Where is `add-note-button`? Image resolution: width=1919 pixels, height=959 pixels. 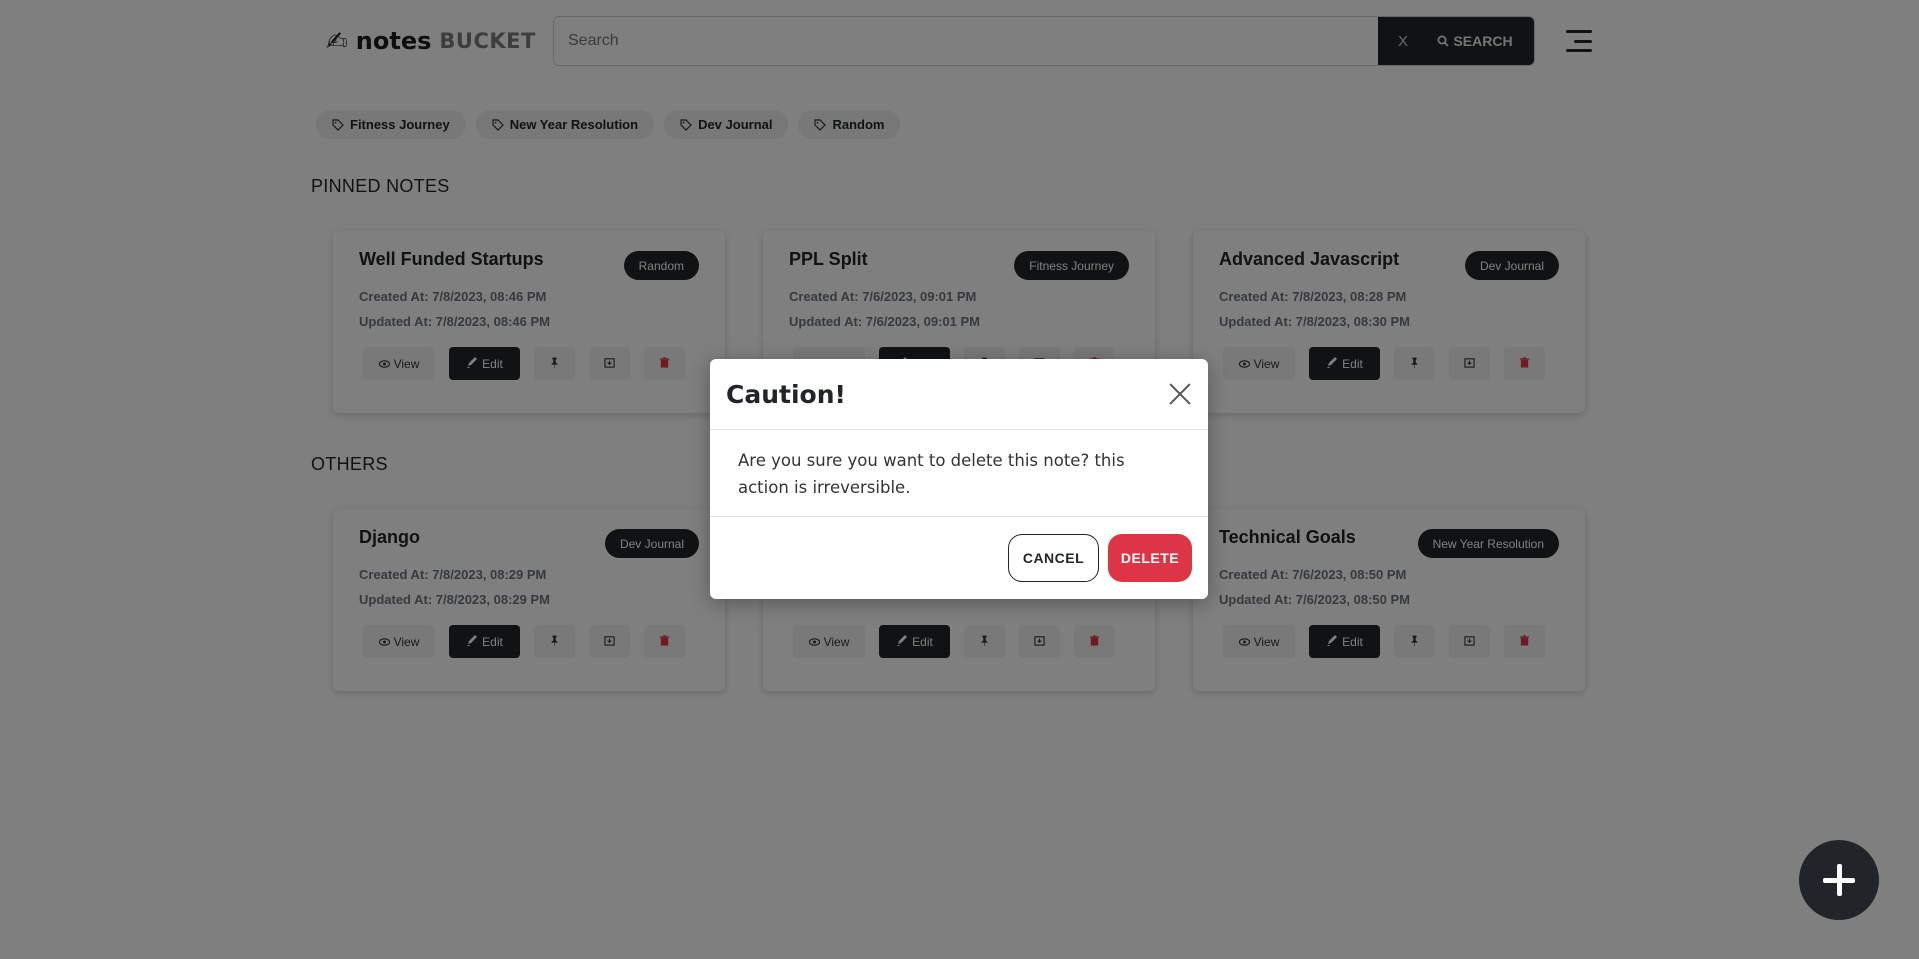
add-note-button is located at coordinates (1839, 880).